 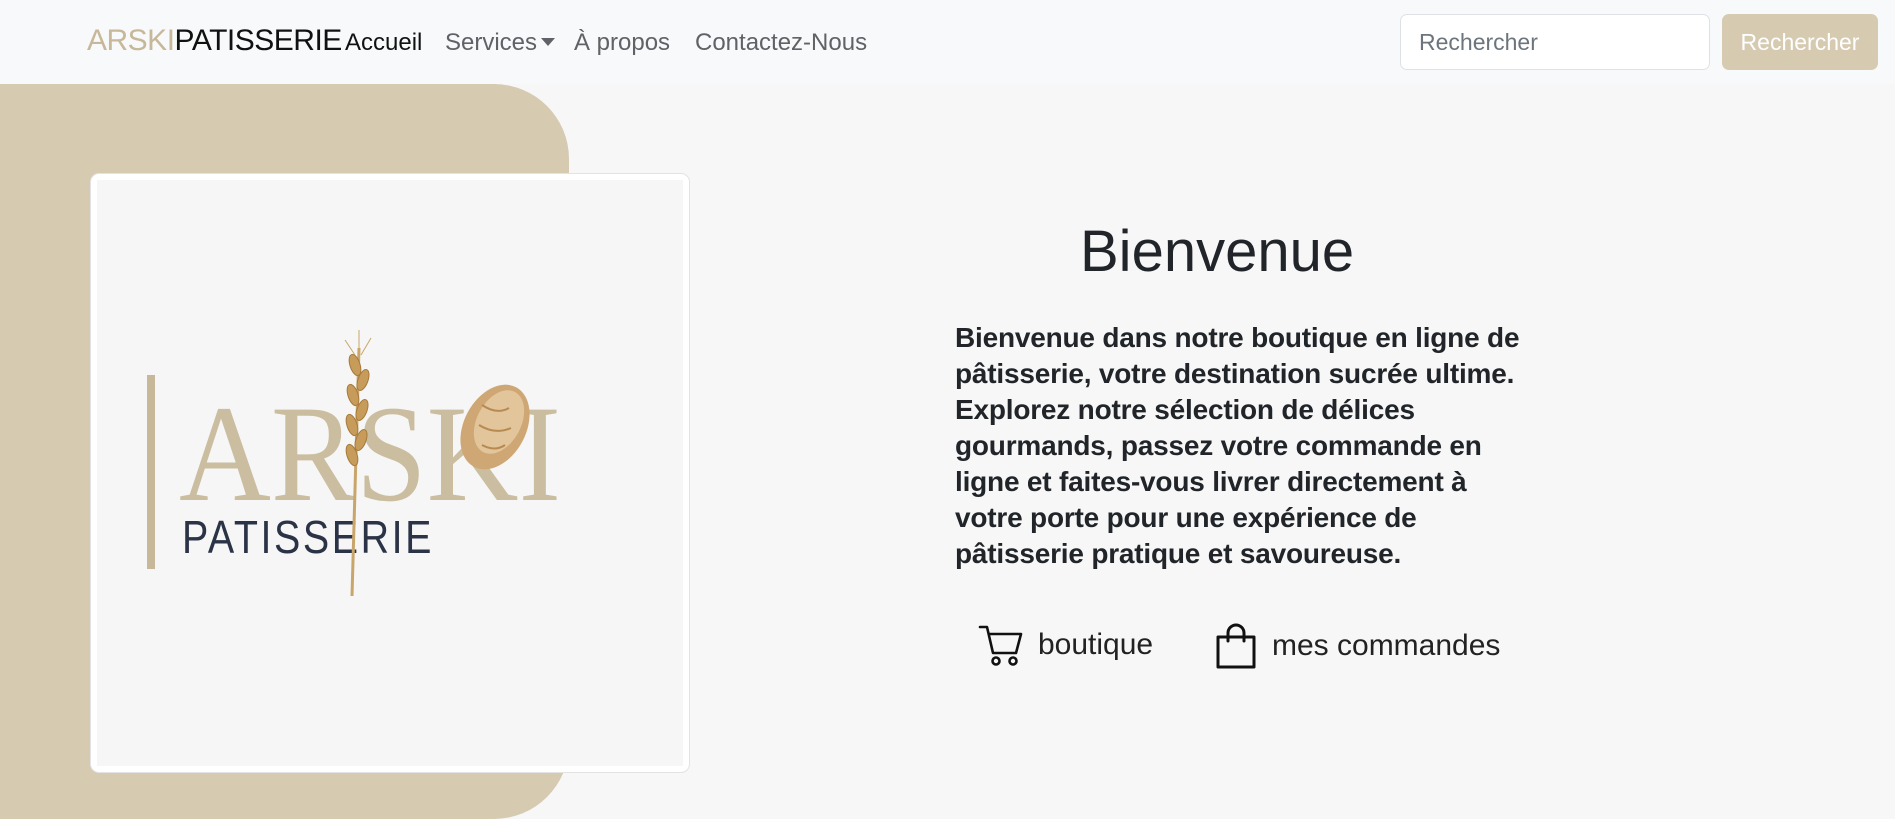 What do you see at coordinates (1386, 645) in the screenshot?
I see `mes-commandes-label: mes commandes` at bounding box center [1386, 645].